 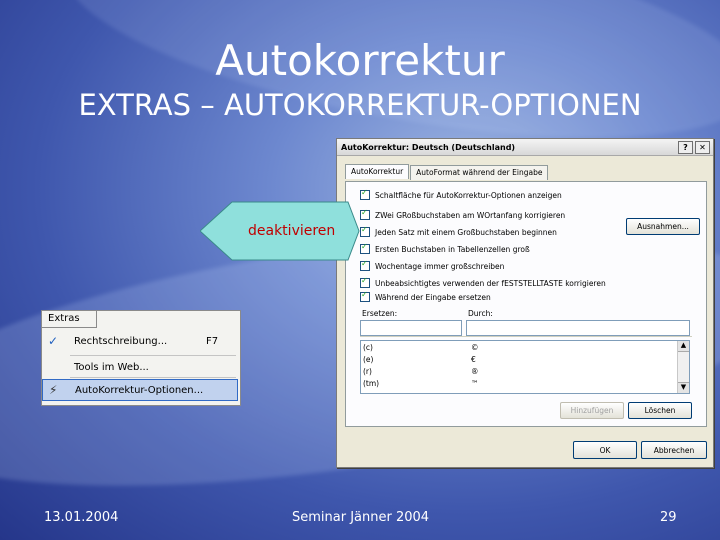 What do you see at coordinates (421, 383) in the screenshot?
I see `list-item: (tm) ™` at bounding box center [421, 383].